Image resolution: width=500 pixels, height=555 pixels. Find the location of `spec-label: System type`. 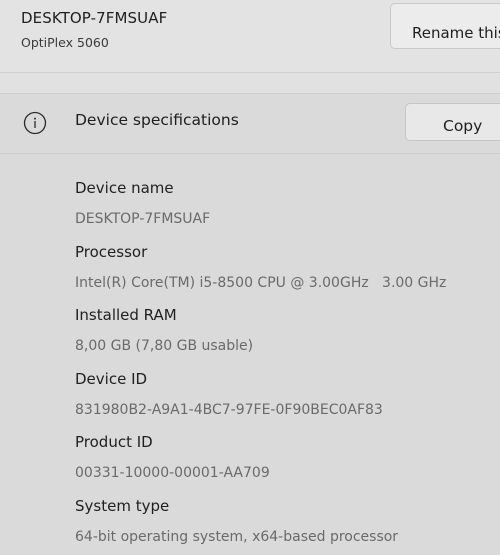

spec-label: System type is located at coordinates (122, 505).